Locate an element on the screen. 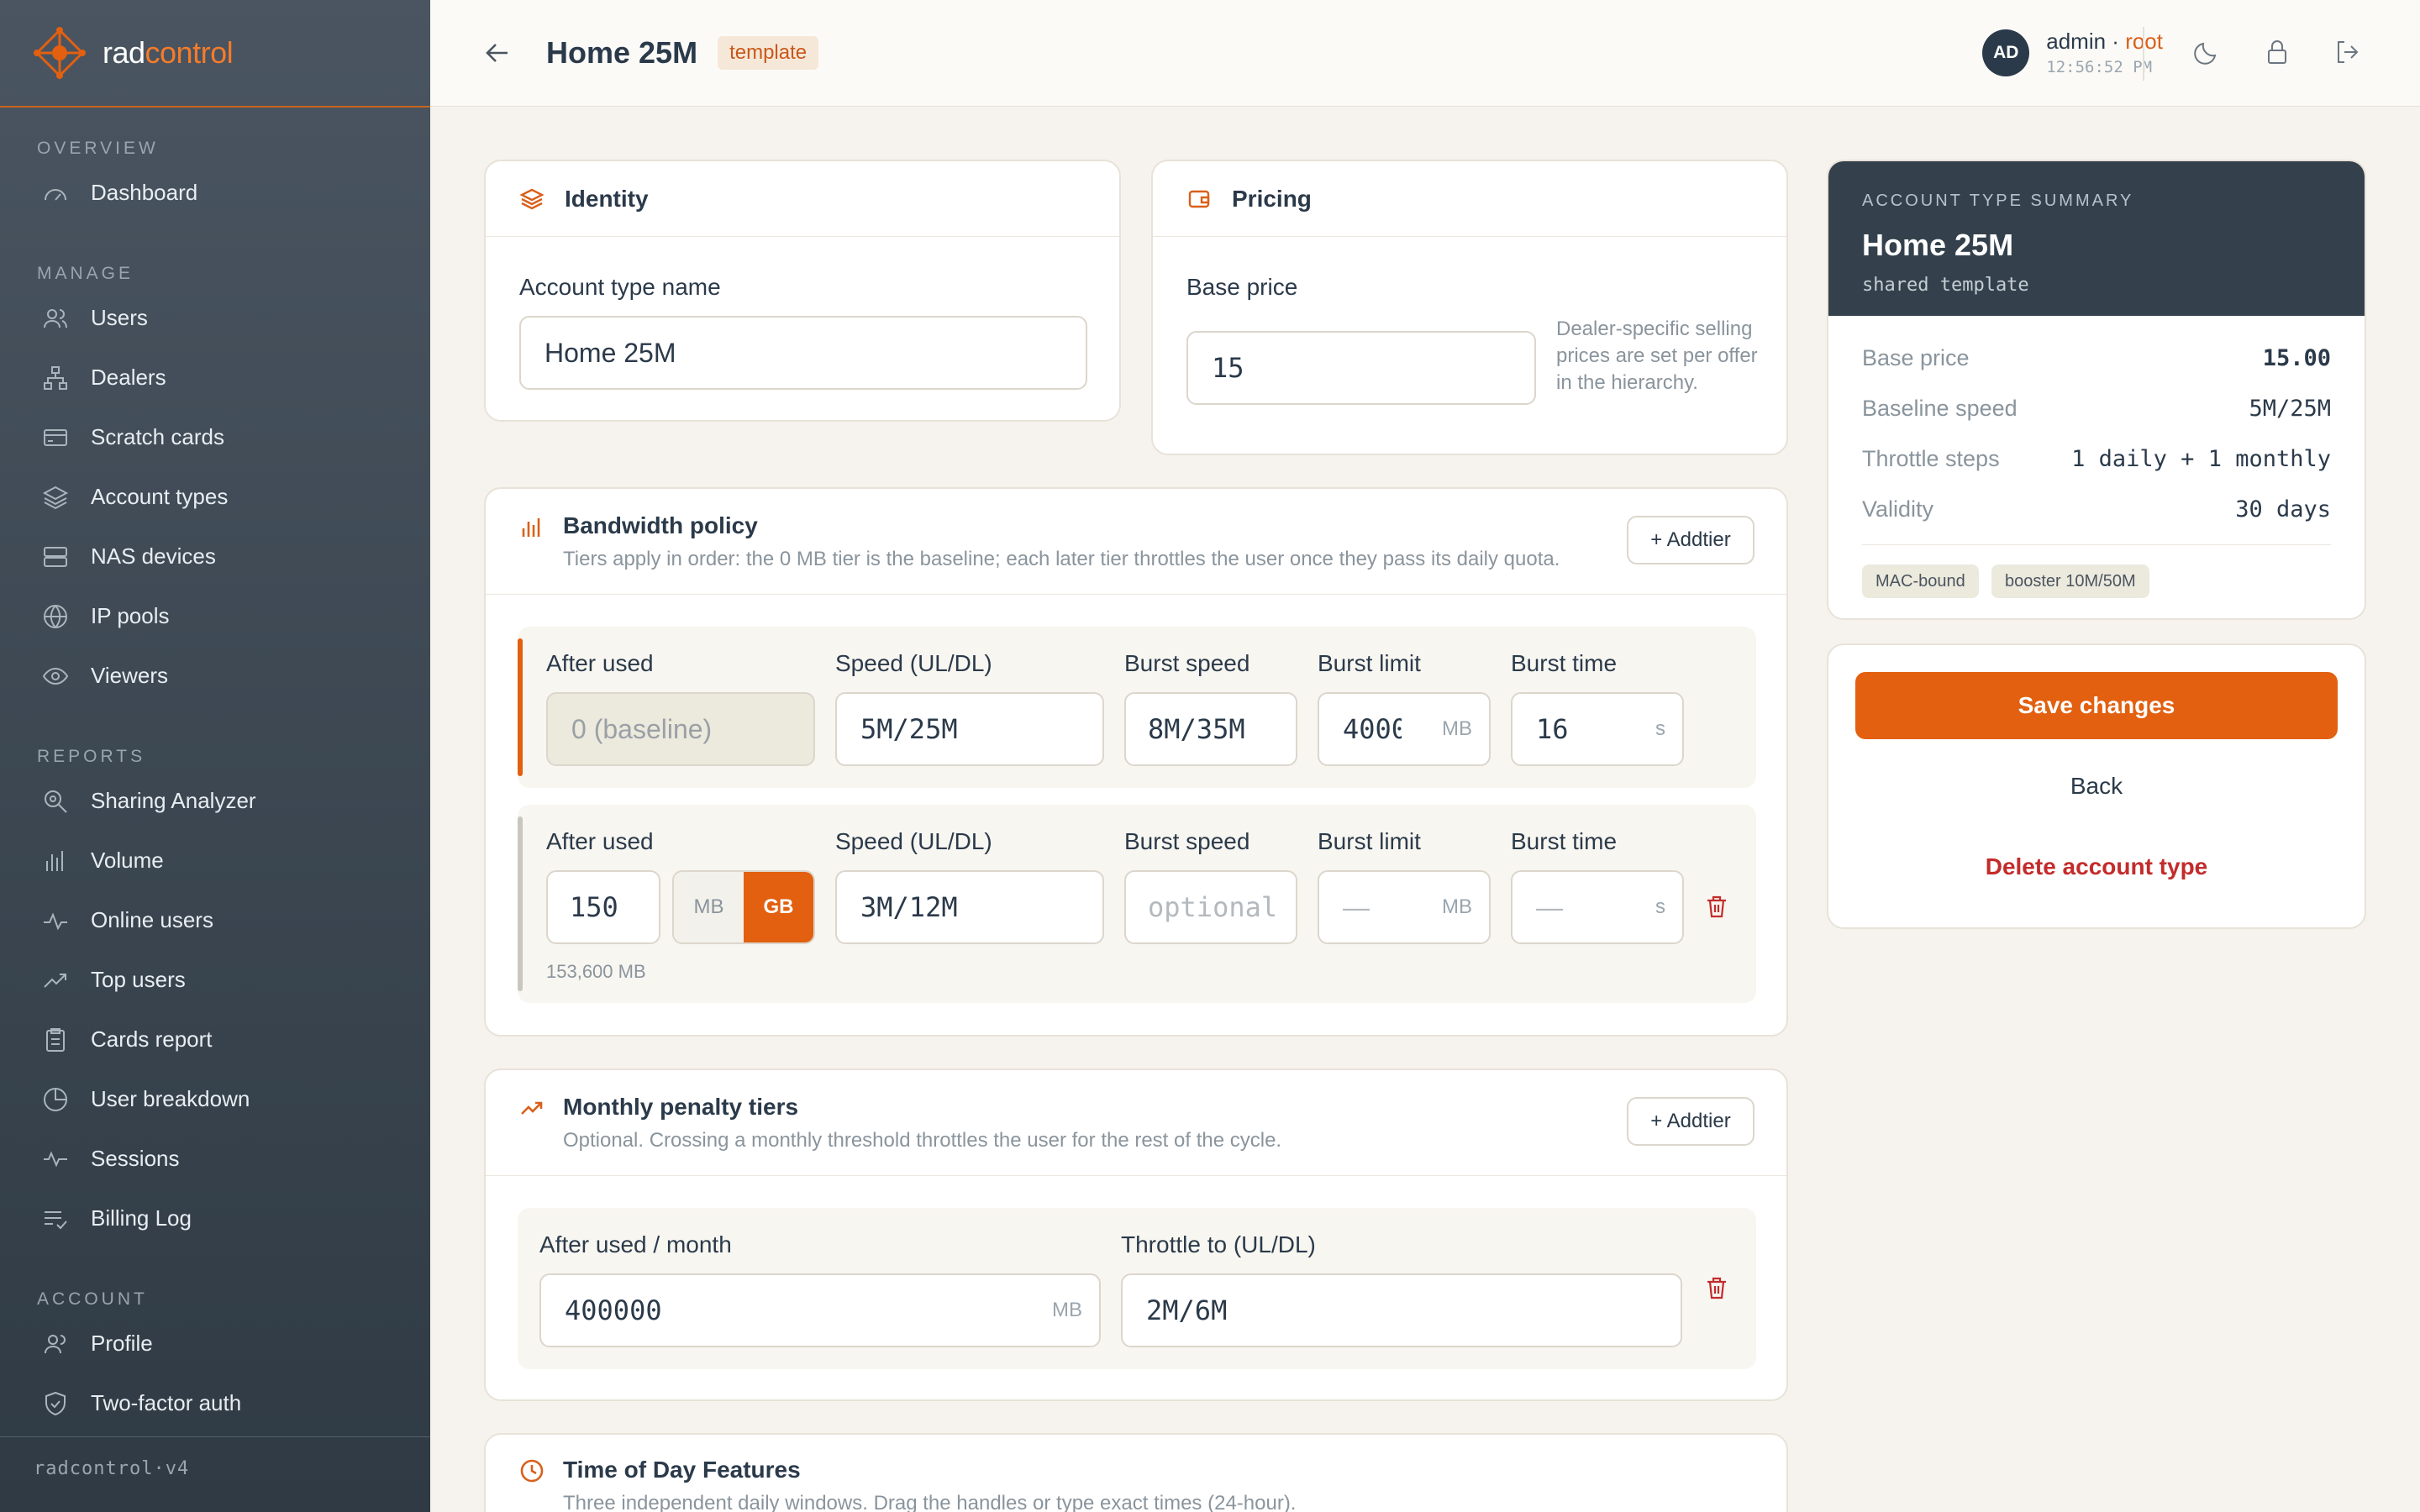 This screenshot has width=2420, height=1512. sidebar-item-label: Top users is located at coordinates (138, 979).